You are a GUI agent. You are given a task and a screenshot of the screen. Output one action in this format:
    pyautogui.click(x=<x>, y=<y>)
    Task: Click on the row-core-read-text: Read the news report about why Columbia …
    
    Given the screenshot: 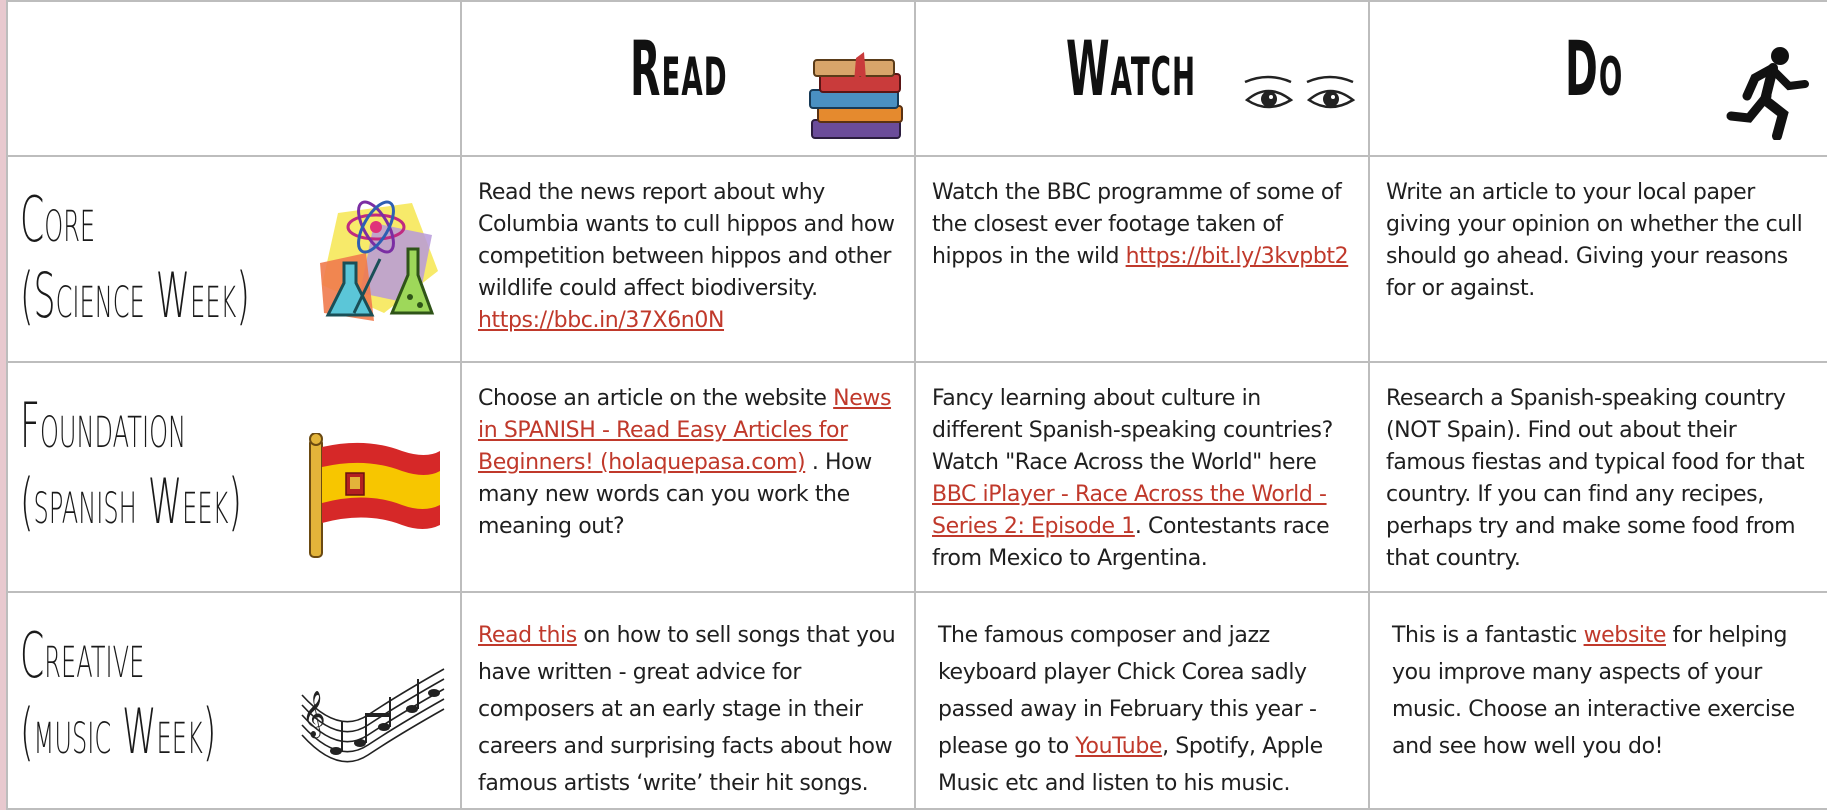 What is the action you would take?
    pyautogui.click(x=686, y=240)
    